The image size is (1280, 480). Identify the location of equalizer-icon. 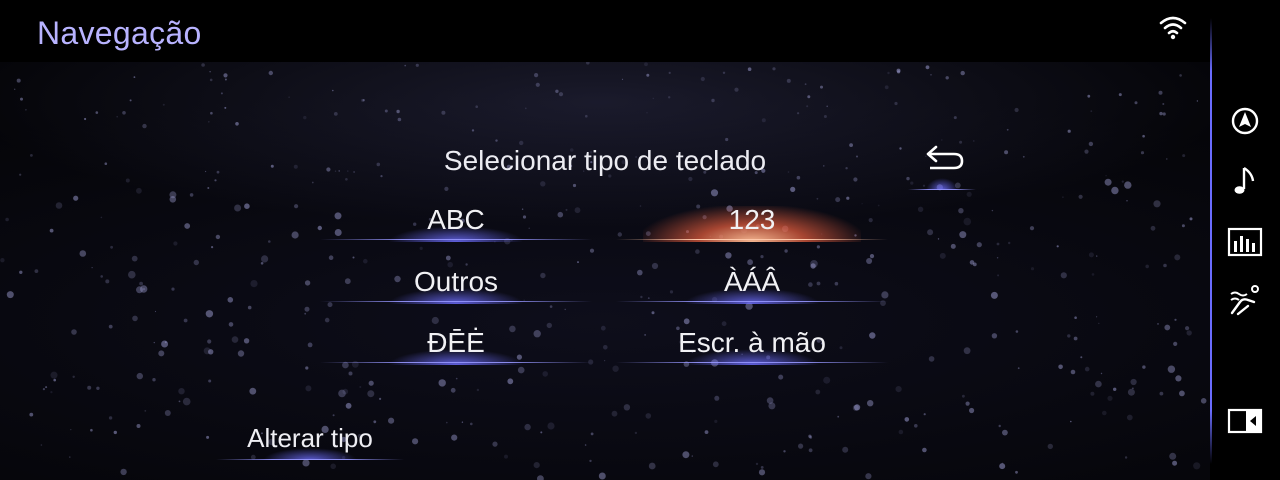
(1245, 242).